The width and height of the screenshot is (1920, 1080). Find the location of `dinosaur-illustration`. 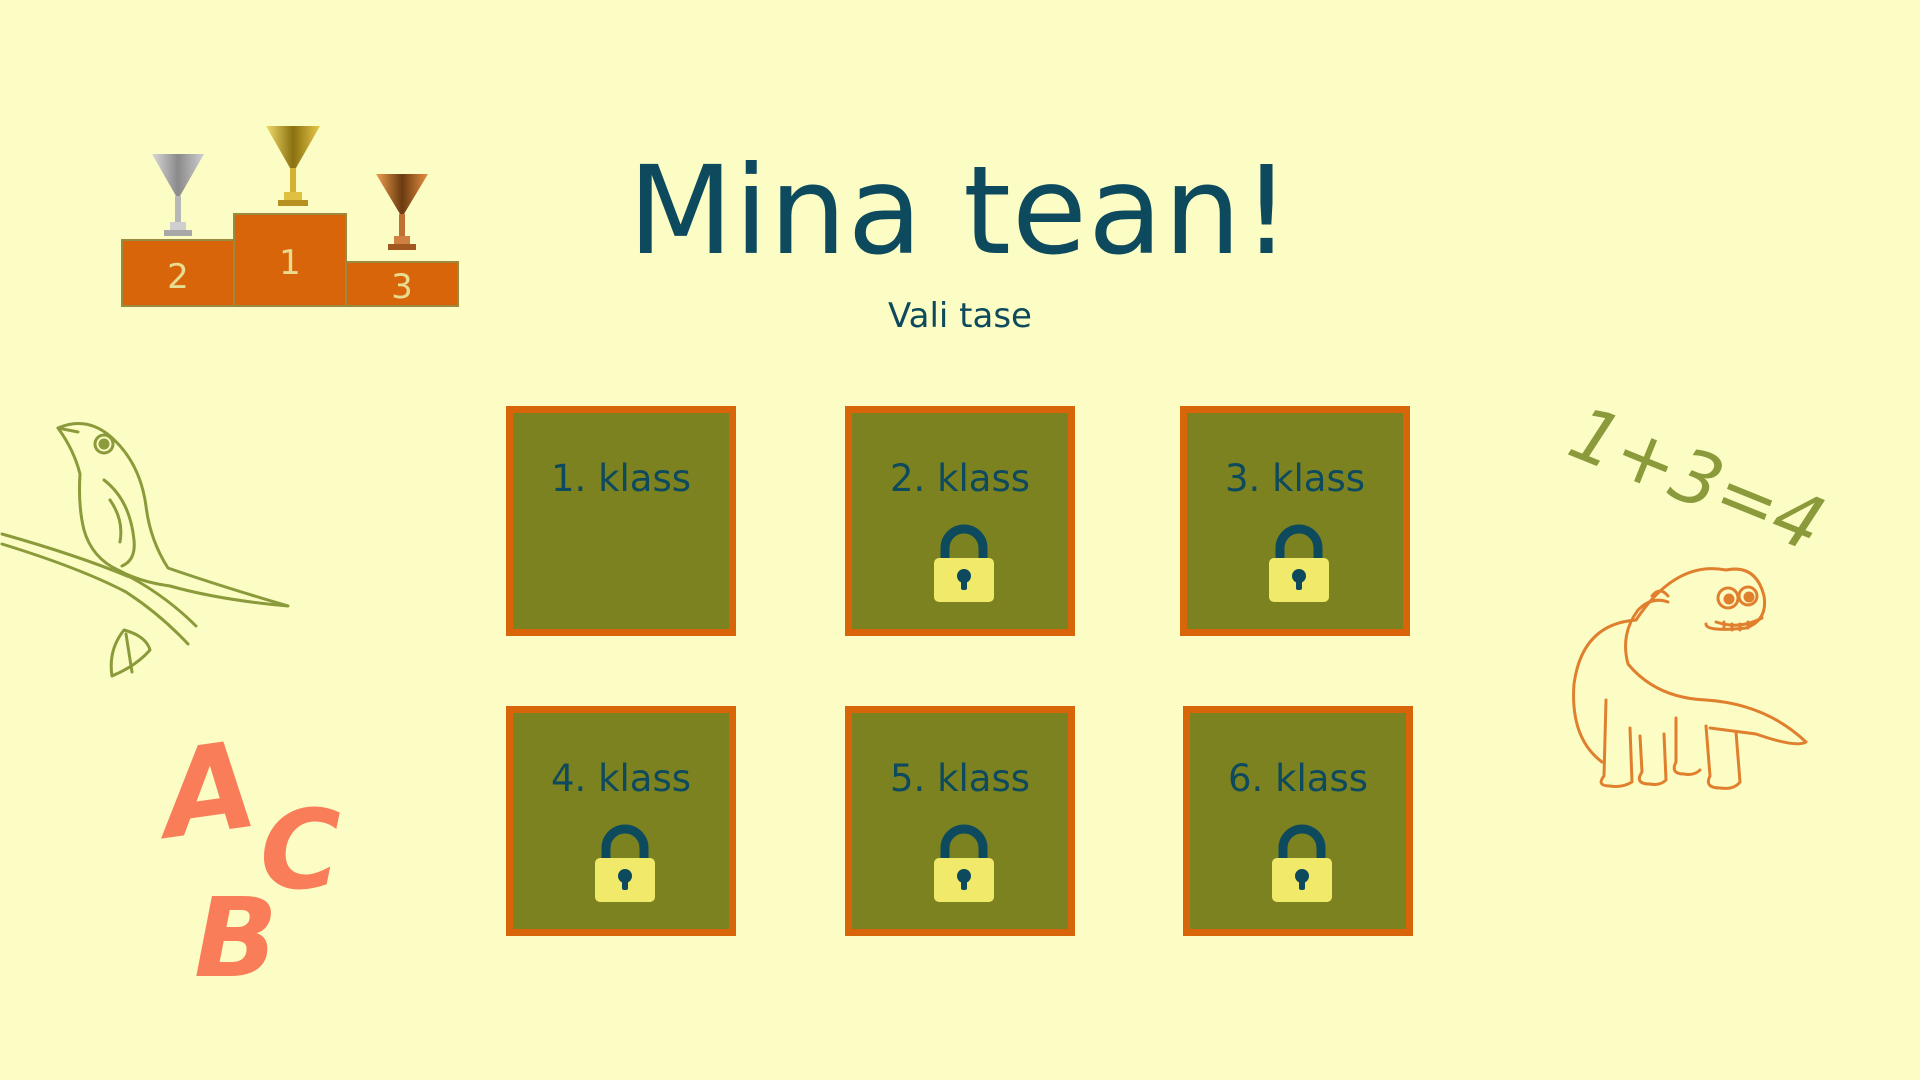

dinosaur-illustration is located at coordinates (1690, 678).